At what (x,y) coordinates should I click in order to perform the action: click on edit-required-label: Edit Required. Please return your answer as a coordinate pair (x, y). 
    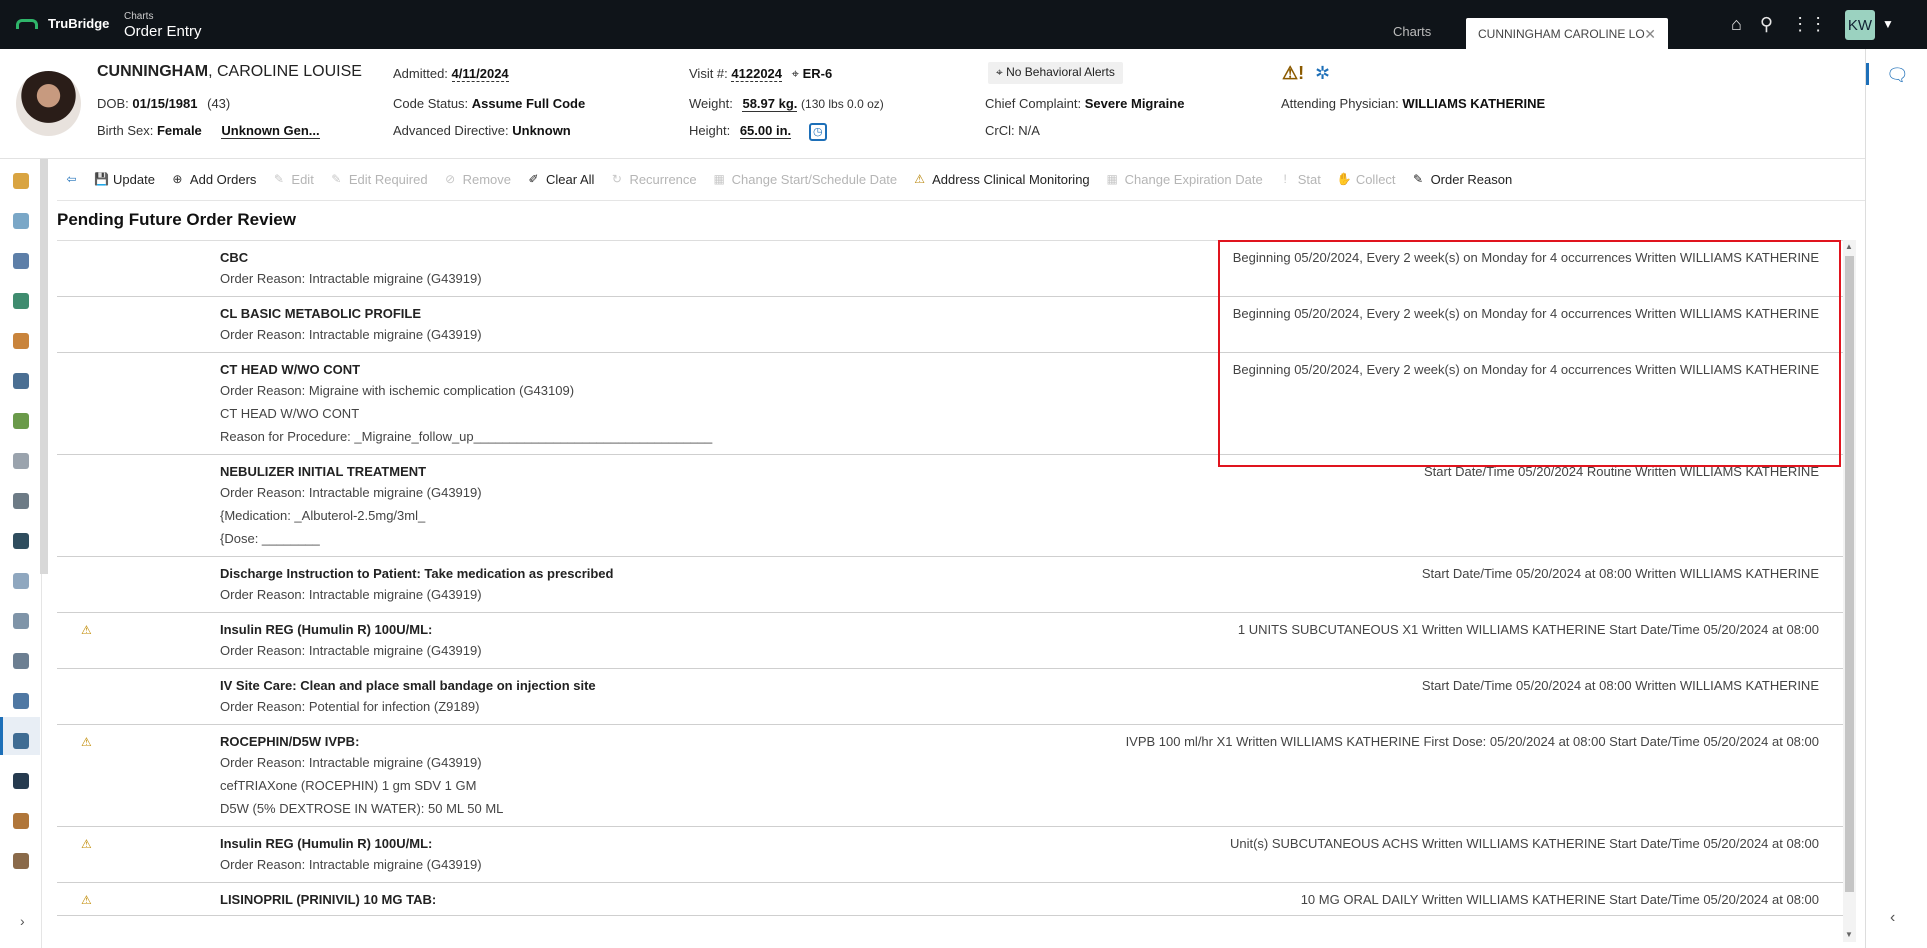
    Looking at the image, I should click on (388, 179).